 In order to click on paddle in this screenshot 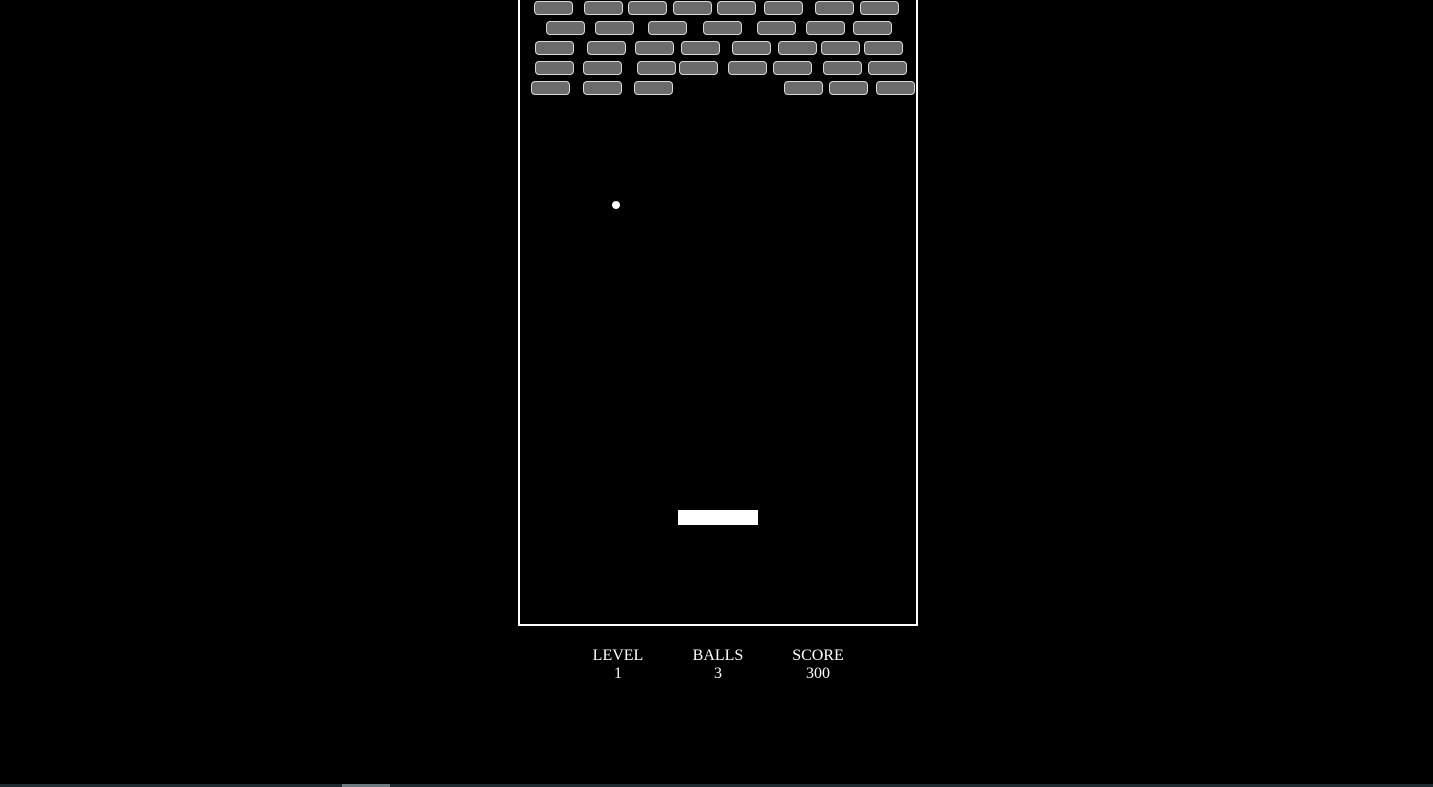, I will do `click(718, 517)`.